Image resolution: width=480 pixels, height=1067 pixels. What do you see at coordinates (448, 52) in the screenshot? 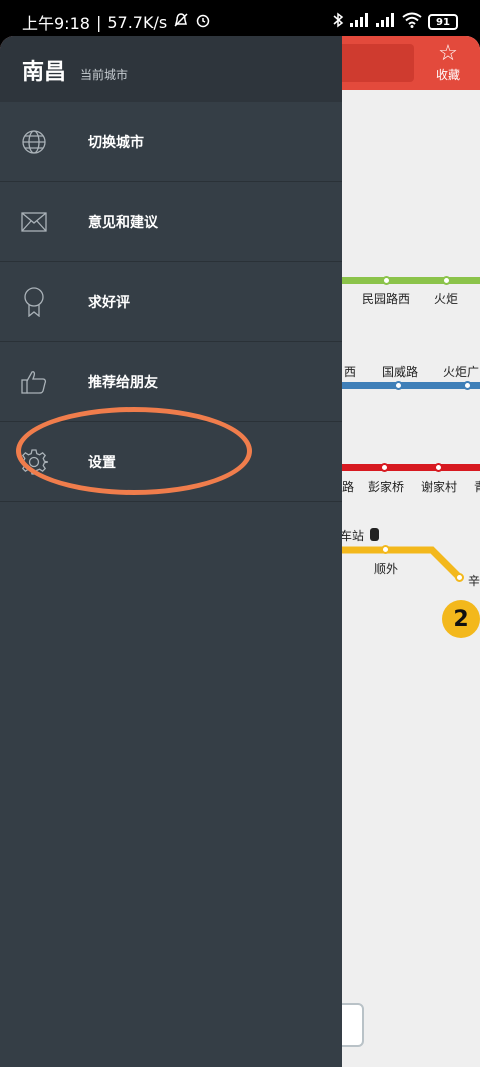
I see `star-icon: ☆` at bounding box center [448, 52].